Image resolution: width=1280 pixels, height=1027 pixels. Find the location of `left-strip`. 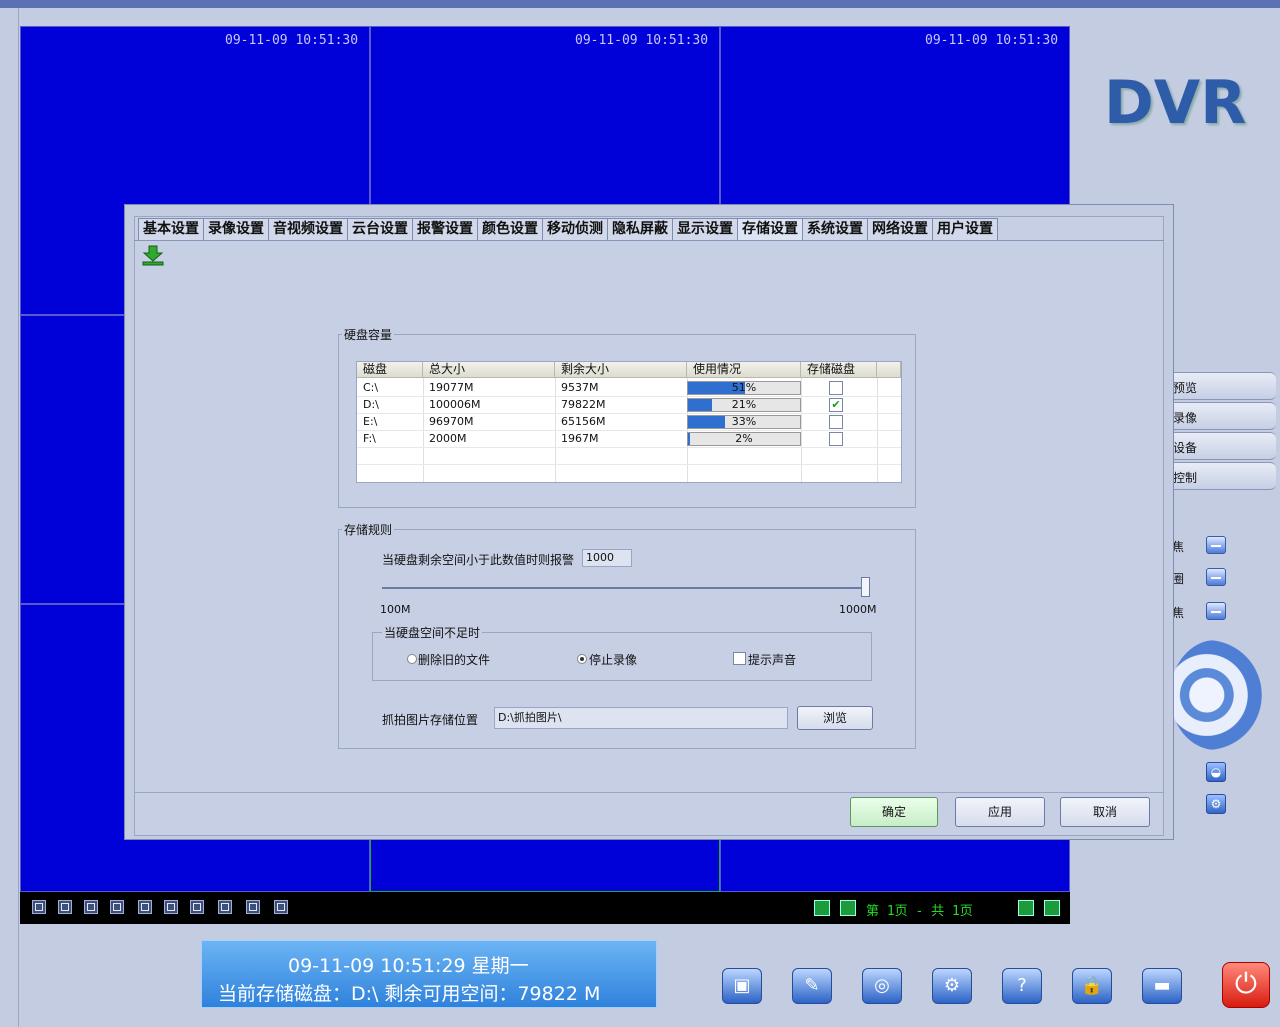

left-strip is located at coordinates (9, 517).